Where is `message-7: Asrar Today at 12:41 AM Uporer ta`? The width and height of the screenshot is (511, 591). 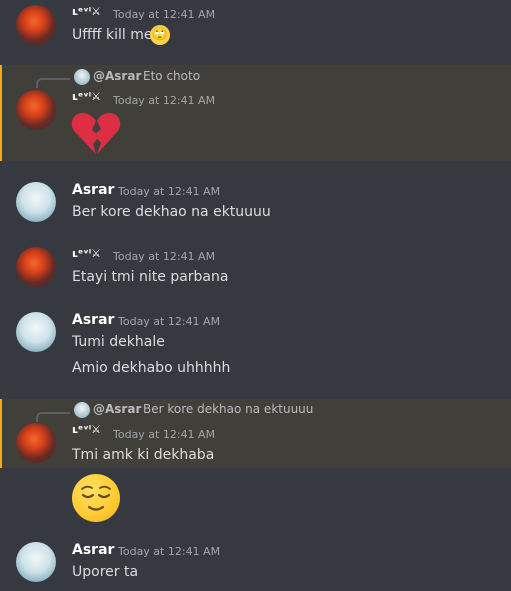
message-7: Asrar Today at 12:41 AM Uporer ta is located at coordinates (255, 563).